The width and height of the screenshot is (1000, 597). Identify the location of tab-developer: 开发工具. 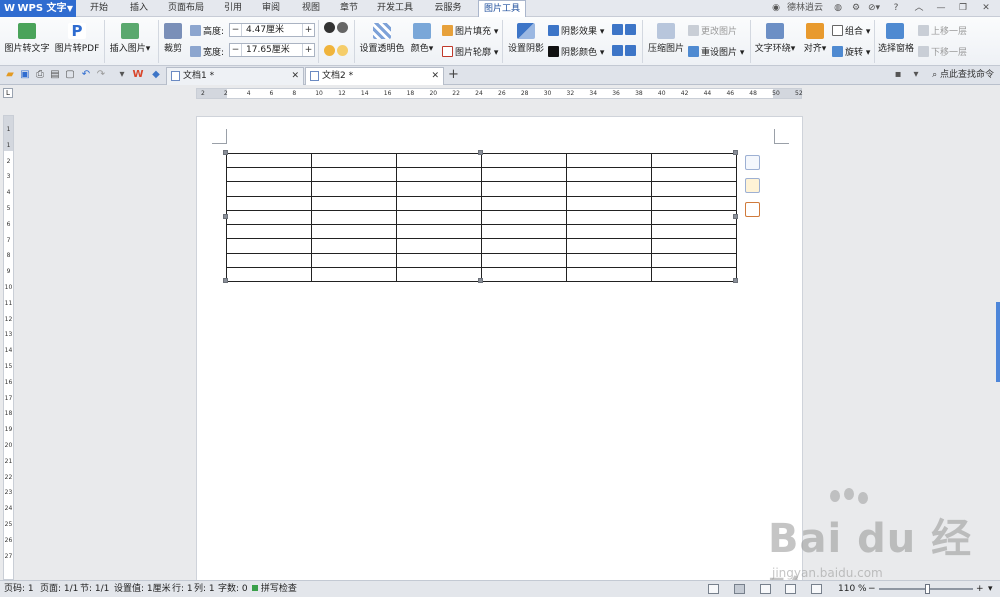
(395, 8).